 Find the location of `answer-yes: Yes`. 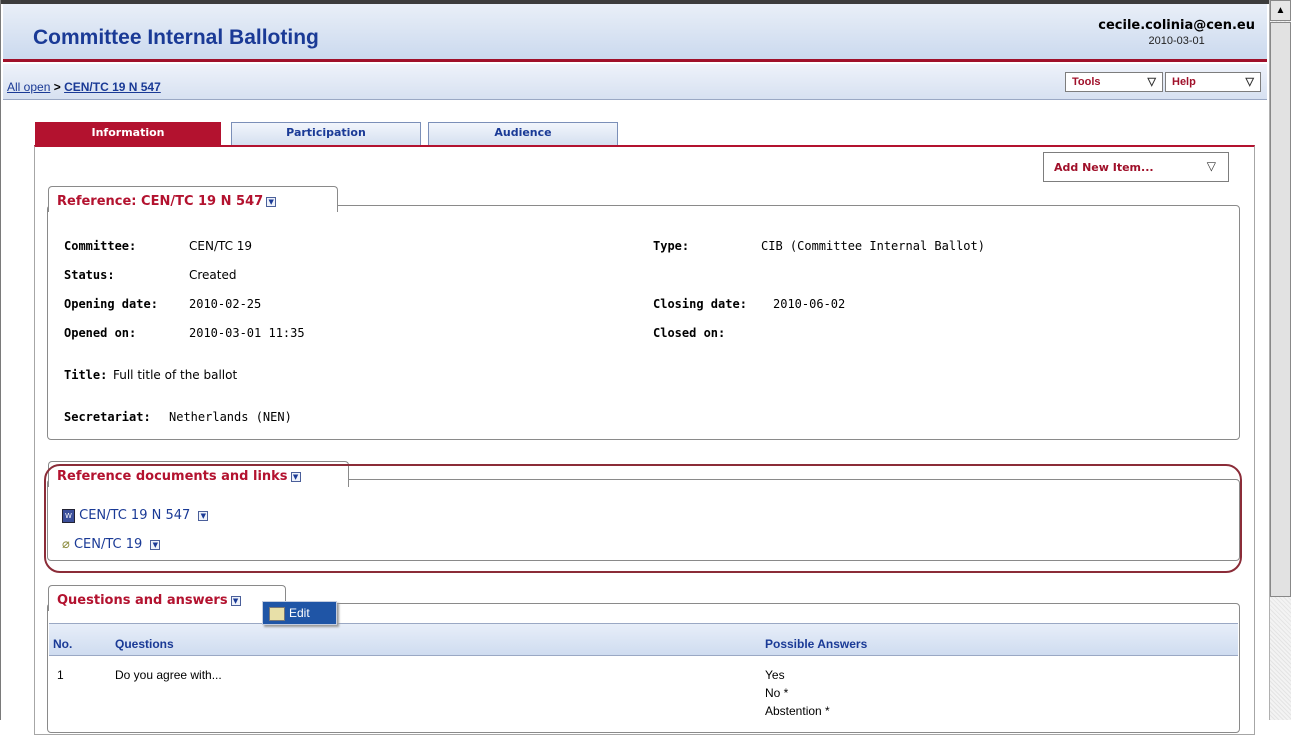

answer-yes: Yes is located at coordinates (775, 675).